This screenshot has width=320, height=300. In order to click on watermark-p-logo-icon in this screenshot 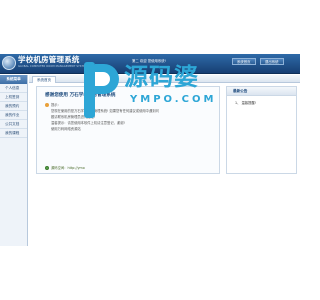, I will do `click(101, 90)`.